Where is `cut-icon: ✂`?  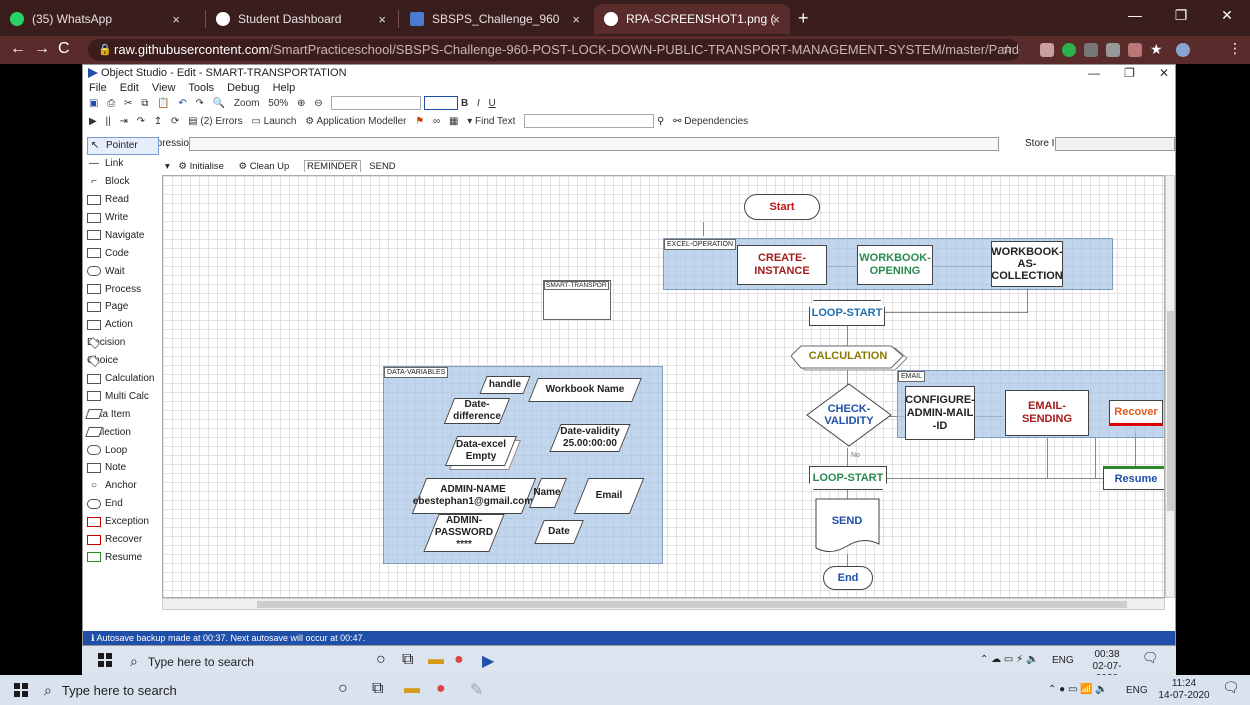 cut-icon: ✂ is located at coordinates (128, 104).